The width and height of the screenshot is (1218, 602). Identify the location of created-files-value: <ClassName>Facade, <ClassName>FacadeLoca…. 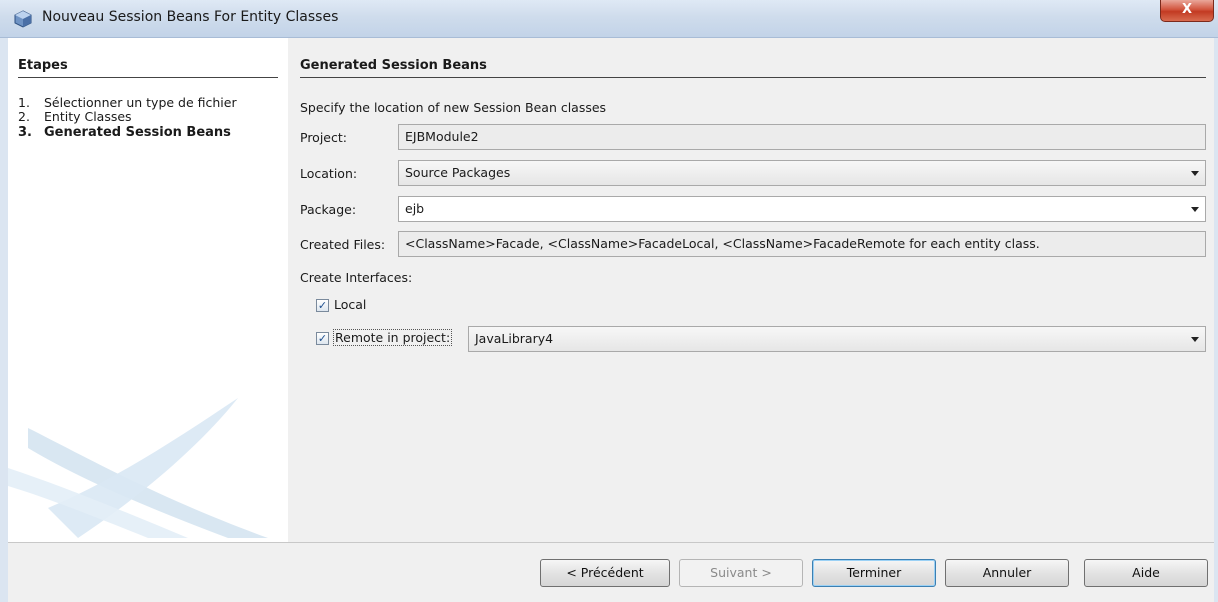
(722, 243).